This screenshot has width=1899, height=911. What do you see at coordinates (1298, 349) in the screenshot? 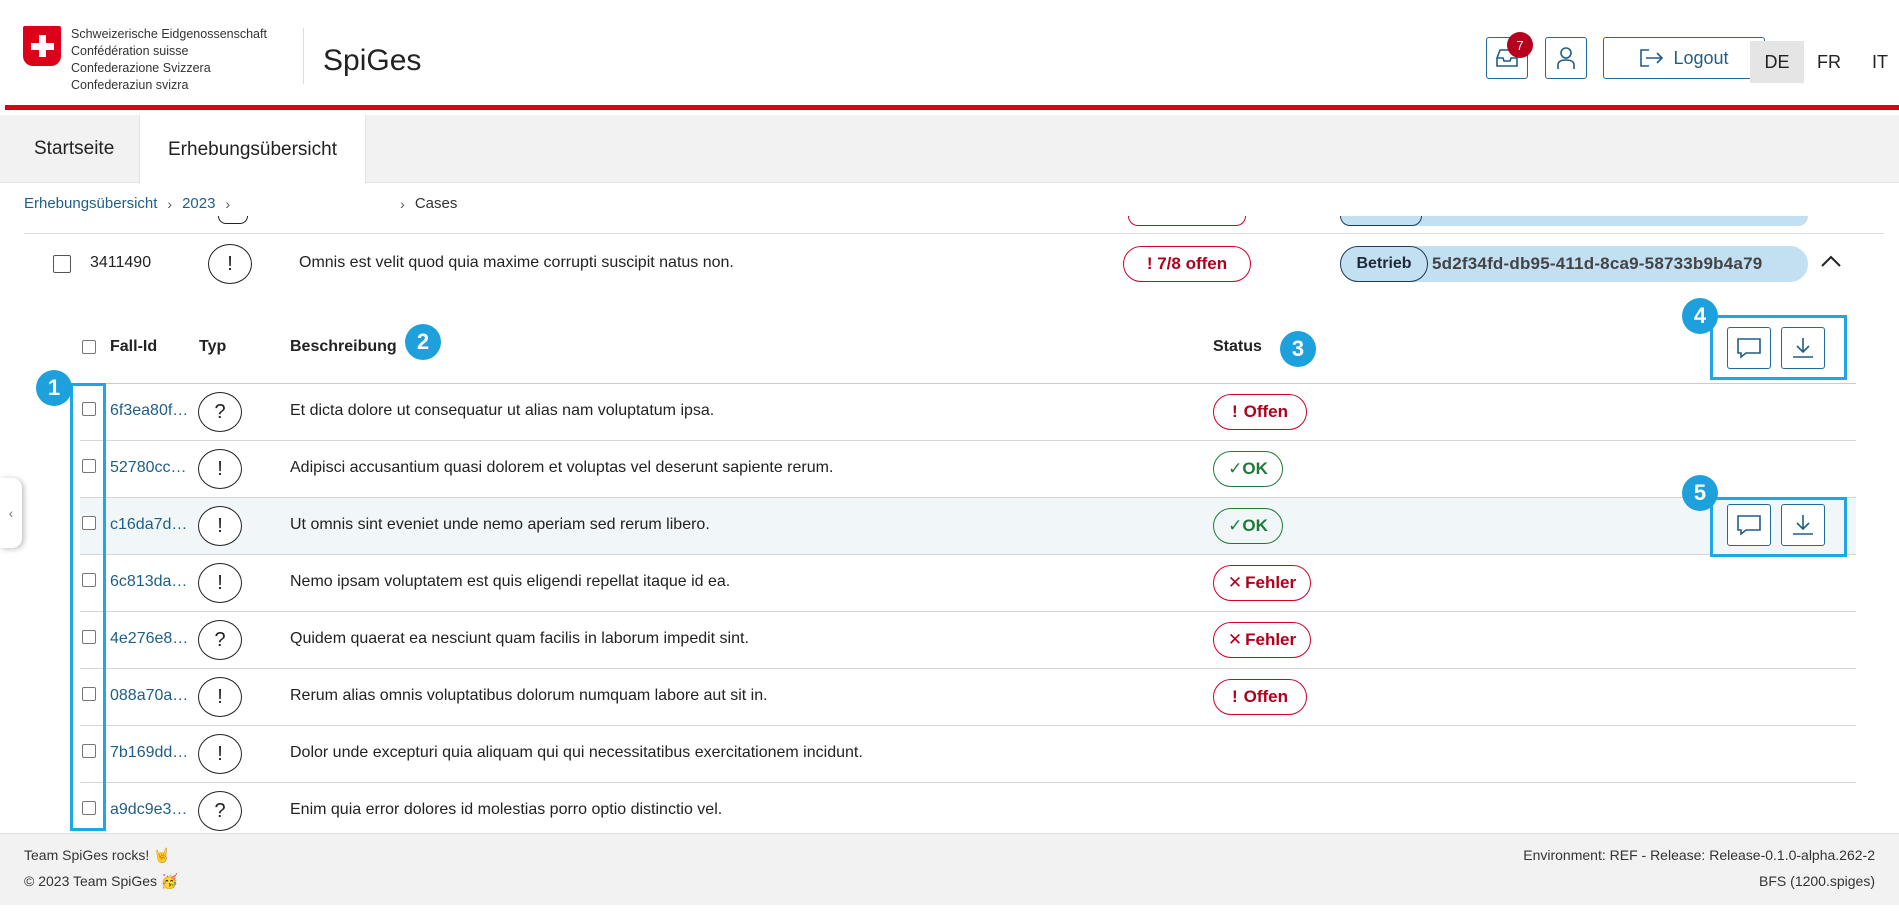
I see `annotation-marker-3: 3` at bounding box center [1298, 349].